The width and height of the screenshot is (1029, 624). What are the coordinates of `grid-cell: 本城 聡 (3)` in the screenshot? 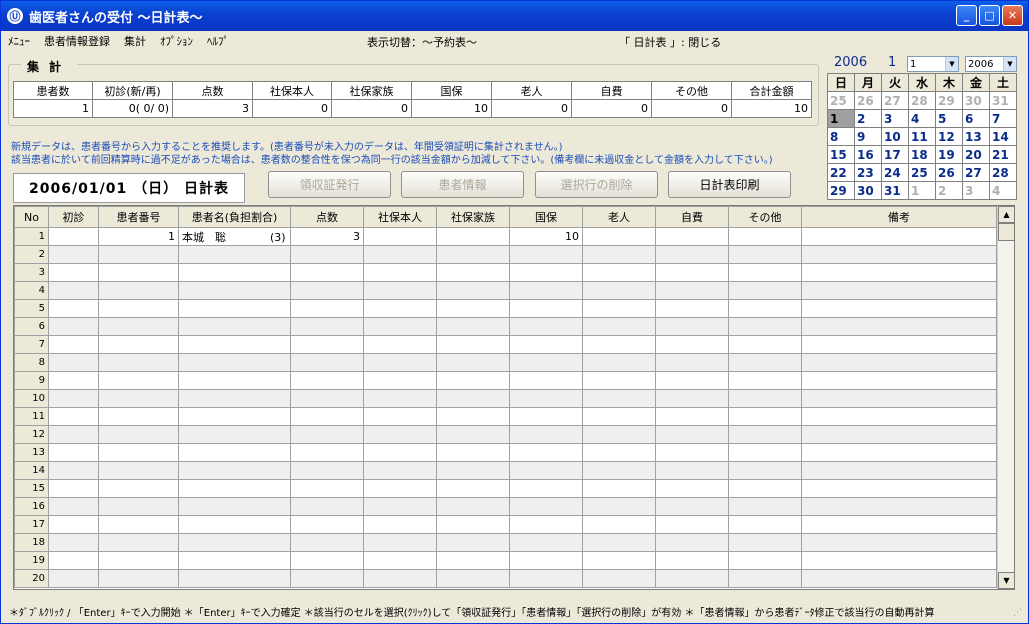 It's located at (234, 236).